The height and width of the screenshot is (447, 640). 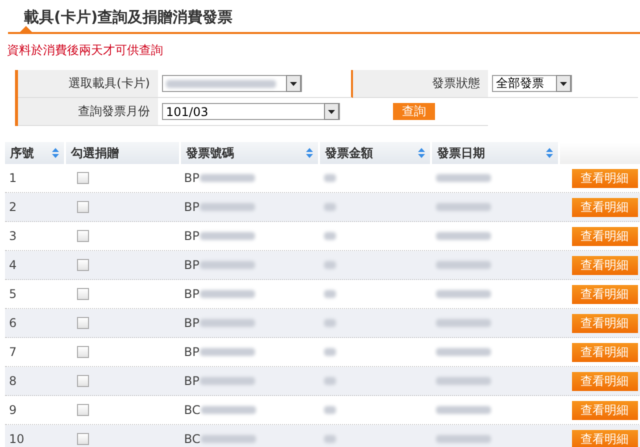 What do you see at coordinates (375, 153) in the screenshot?
I see `column-header: 發票金額` at bounding box center [375, 153].